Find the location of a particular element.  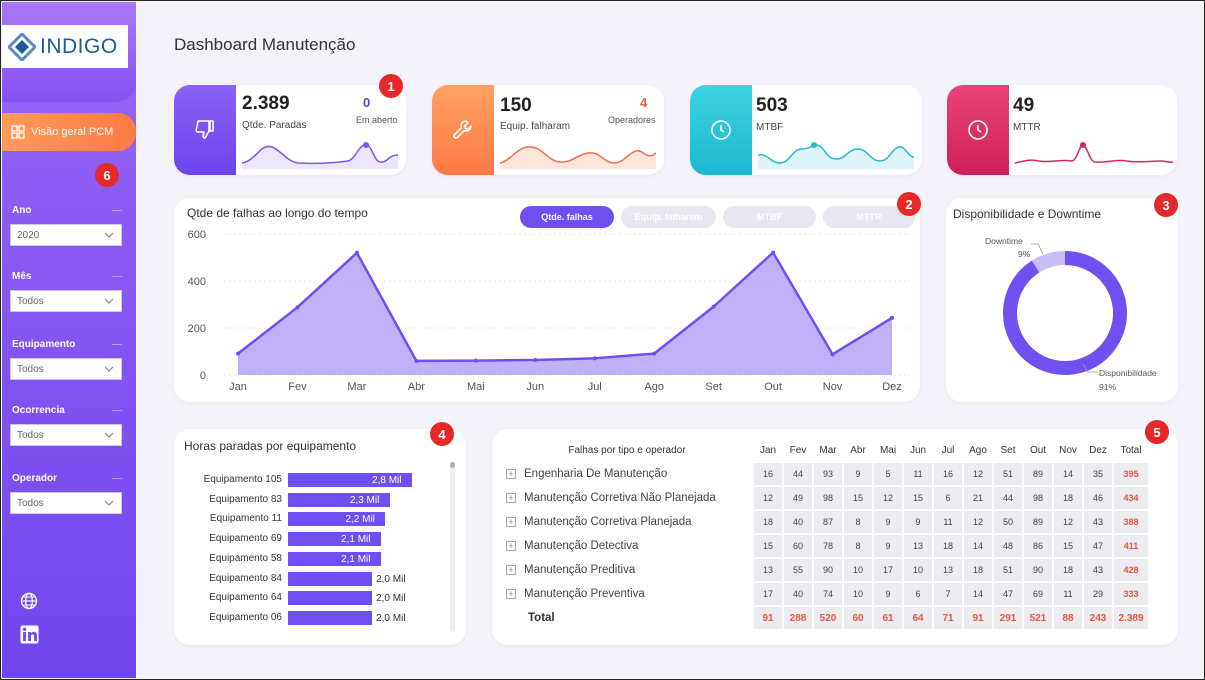

matrix-cell: 10 is located at coordinates (918, 570).